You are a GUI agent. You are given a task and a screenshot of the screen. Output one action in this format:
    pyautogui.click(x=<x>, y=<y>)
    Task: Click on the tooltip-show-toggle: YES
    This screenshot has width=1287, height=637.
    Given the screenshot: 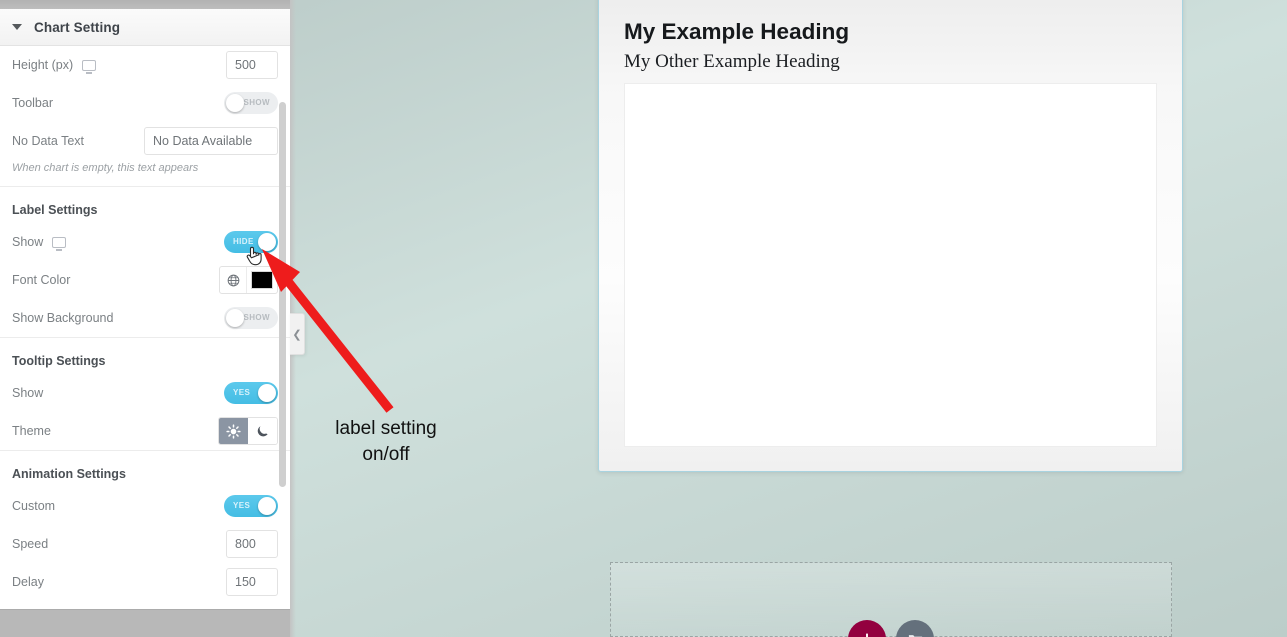 What is the action you would take?
    pyautogui.click(x=251, y=393)
    